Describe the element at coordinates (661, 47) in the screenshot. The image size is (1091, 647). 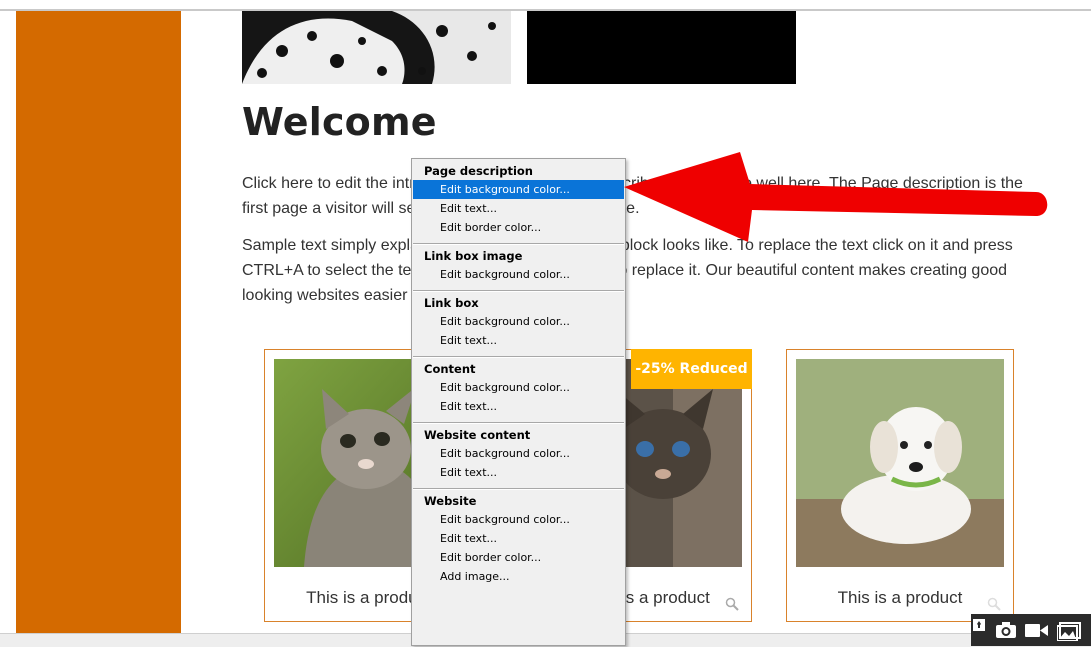
I see `dark-pet-image` at that location.